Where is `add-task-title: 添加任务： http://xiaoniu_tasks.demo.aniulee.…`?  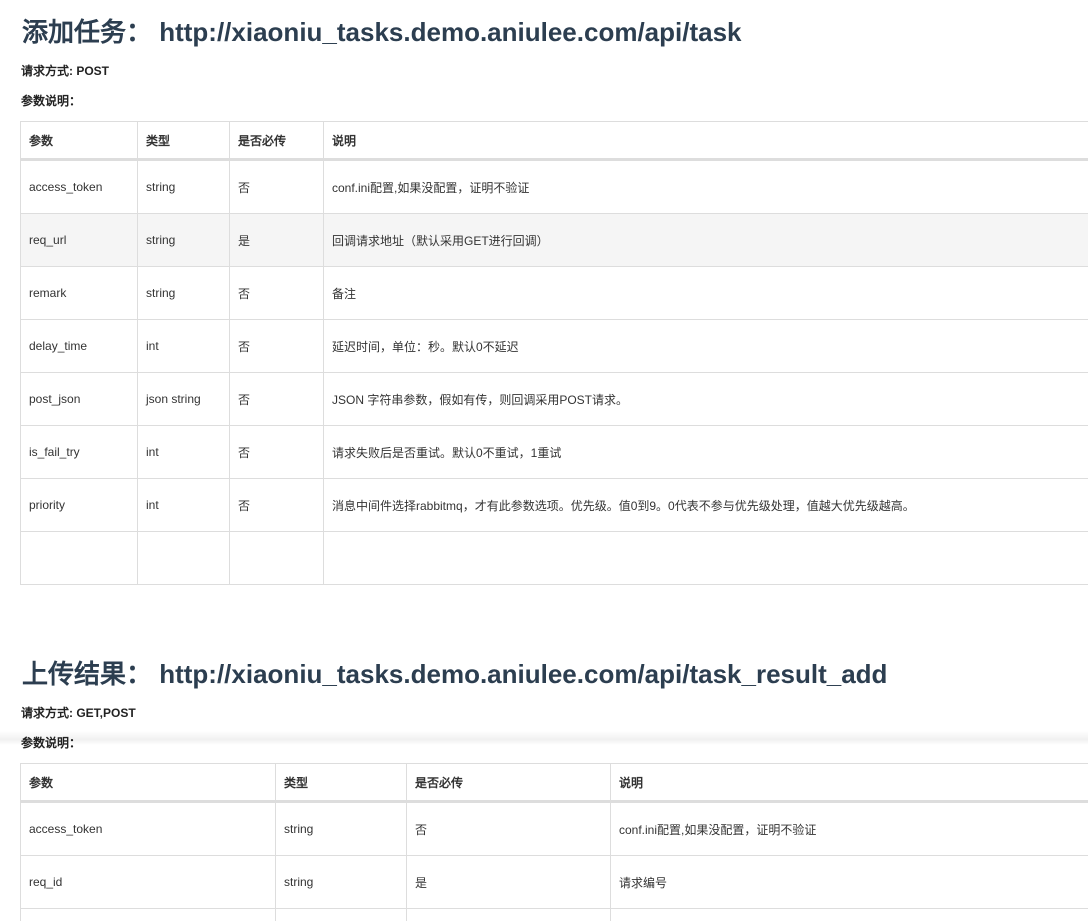 add-task-title: 添加任务： http://xiaoniu_tasks.demo.aniulee.… is located at coordinates (382, 32).